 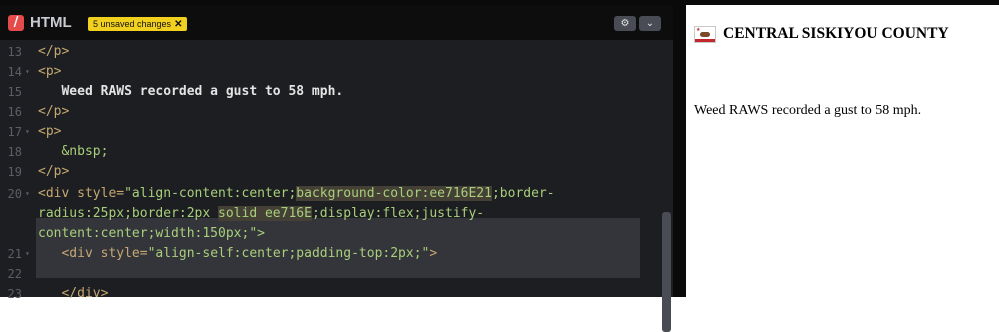 I want to click on code-line: 17 ▾ <p>, so click(x=336, y=132).